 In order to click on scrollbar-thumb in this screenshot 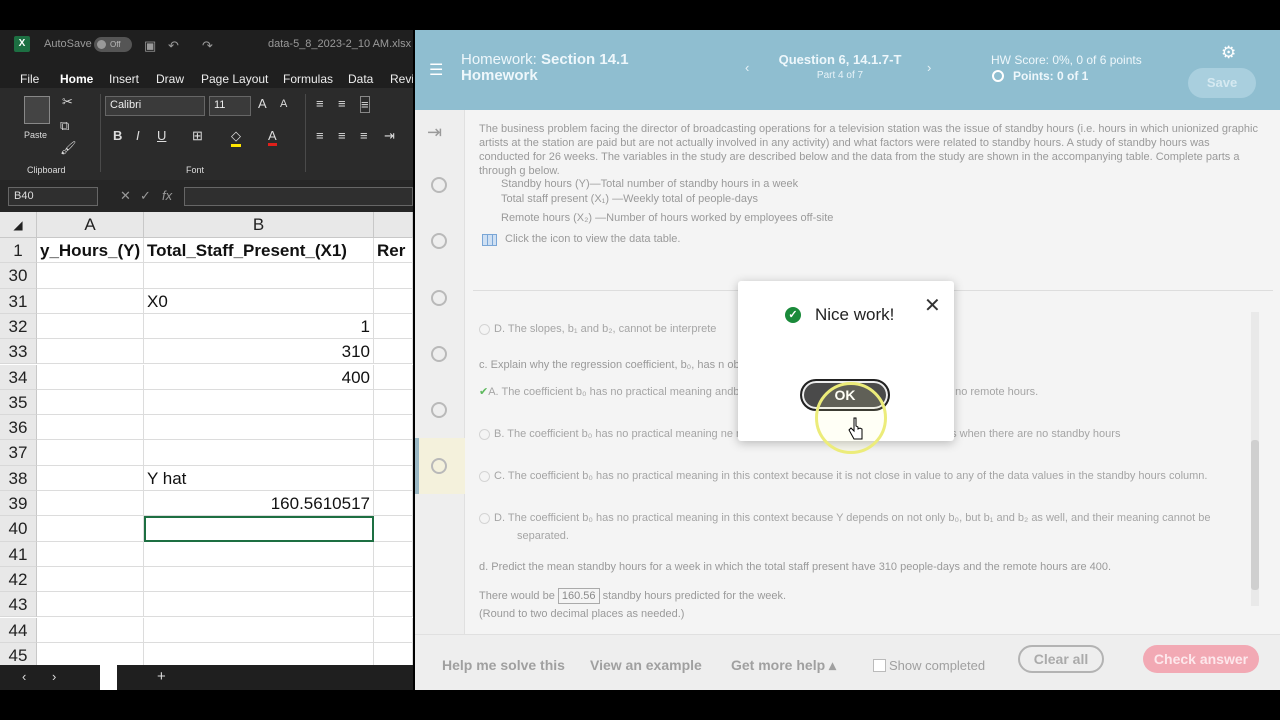, I will do `click(1255, 515)`.